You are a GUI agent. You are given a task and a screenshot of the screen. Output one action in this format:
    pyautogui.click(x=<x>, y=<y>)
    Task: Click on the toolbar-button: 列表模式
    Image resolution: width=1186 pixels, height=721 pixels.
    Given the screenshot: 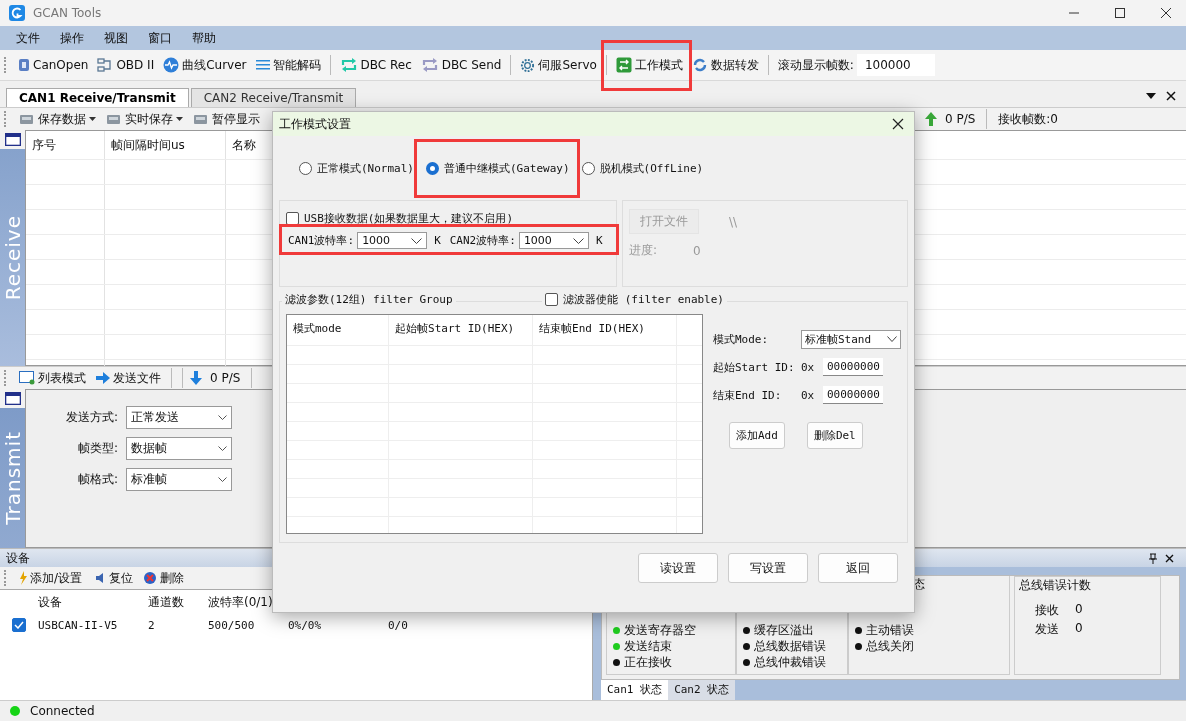 What is the action you would take?
    pyautogui.click(x=52, y=378)
    